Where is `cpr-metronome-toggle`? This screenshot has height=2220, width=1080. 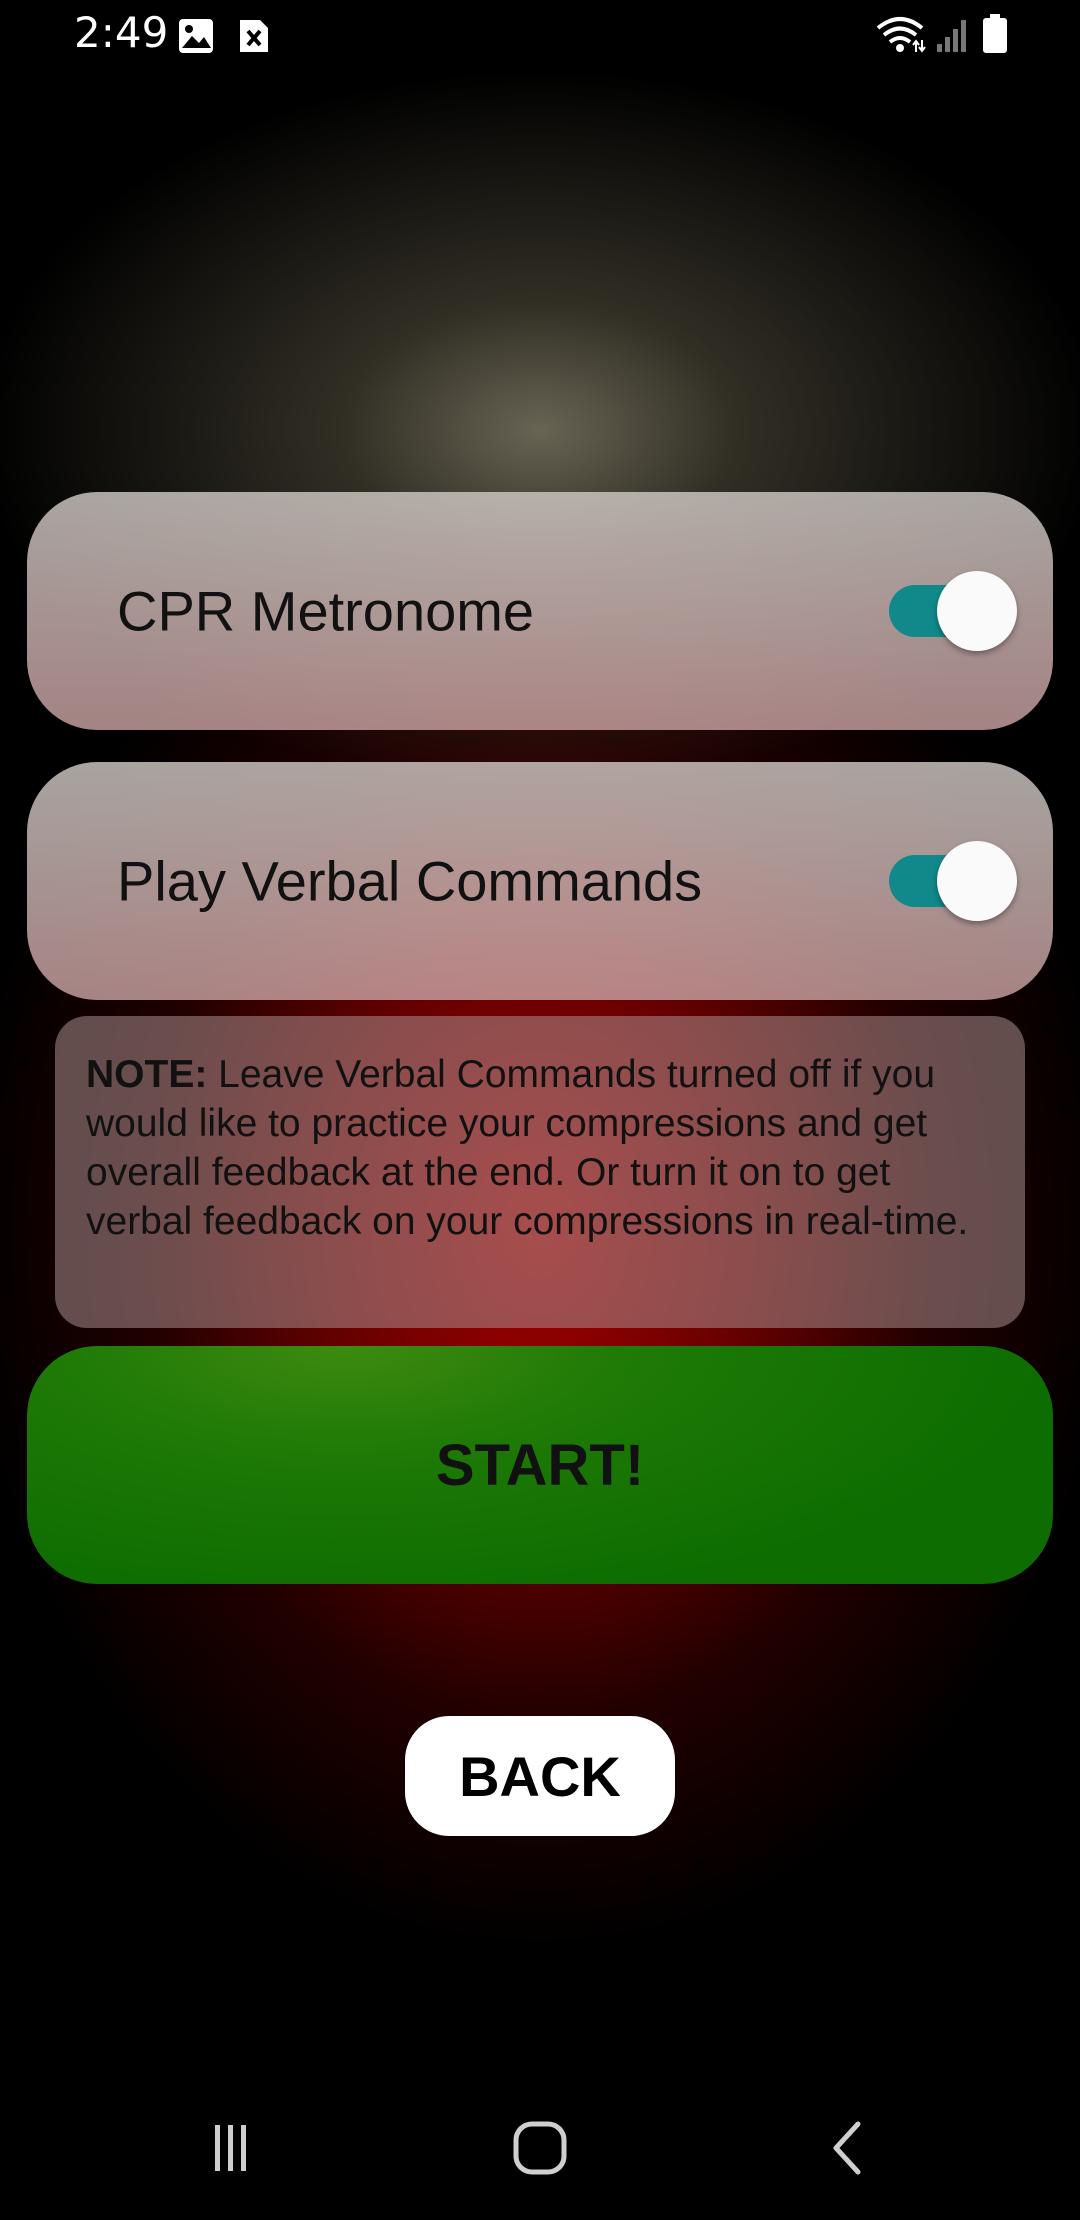
cpr-metronome-toggle is located at coordinates (953, 611).